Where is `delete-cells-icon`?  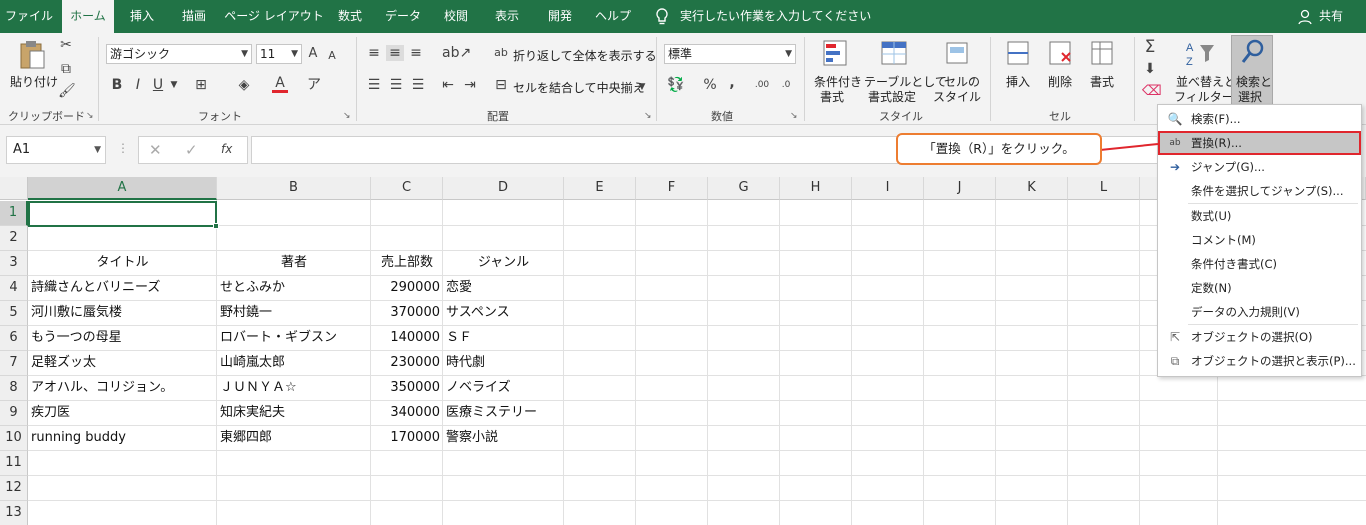 delete-cells-icon is located at coordinates (1060, 54).